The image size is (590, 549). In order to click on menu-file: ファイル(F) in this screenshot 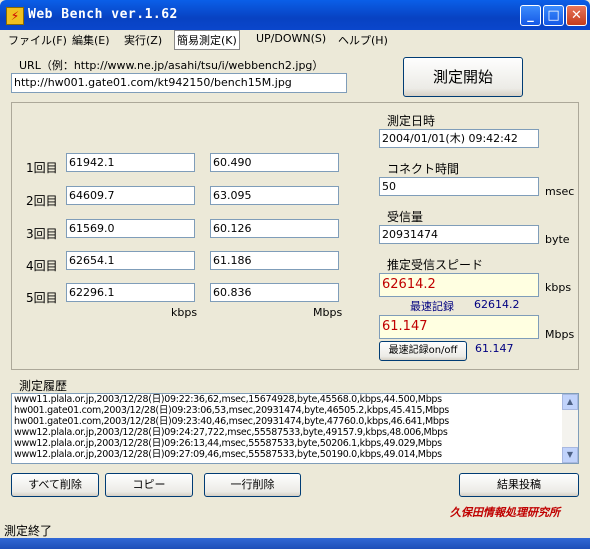, I will do `click(37, 40)`.